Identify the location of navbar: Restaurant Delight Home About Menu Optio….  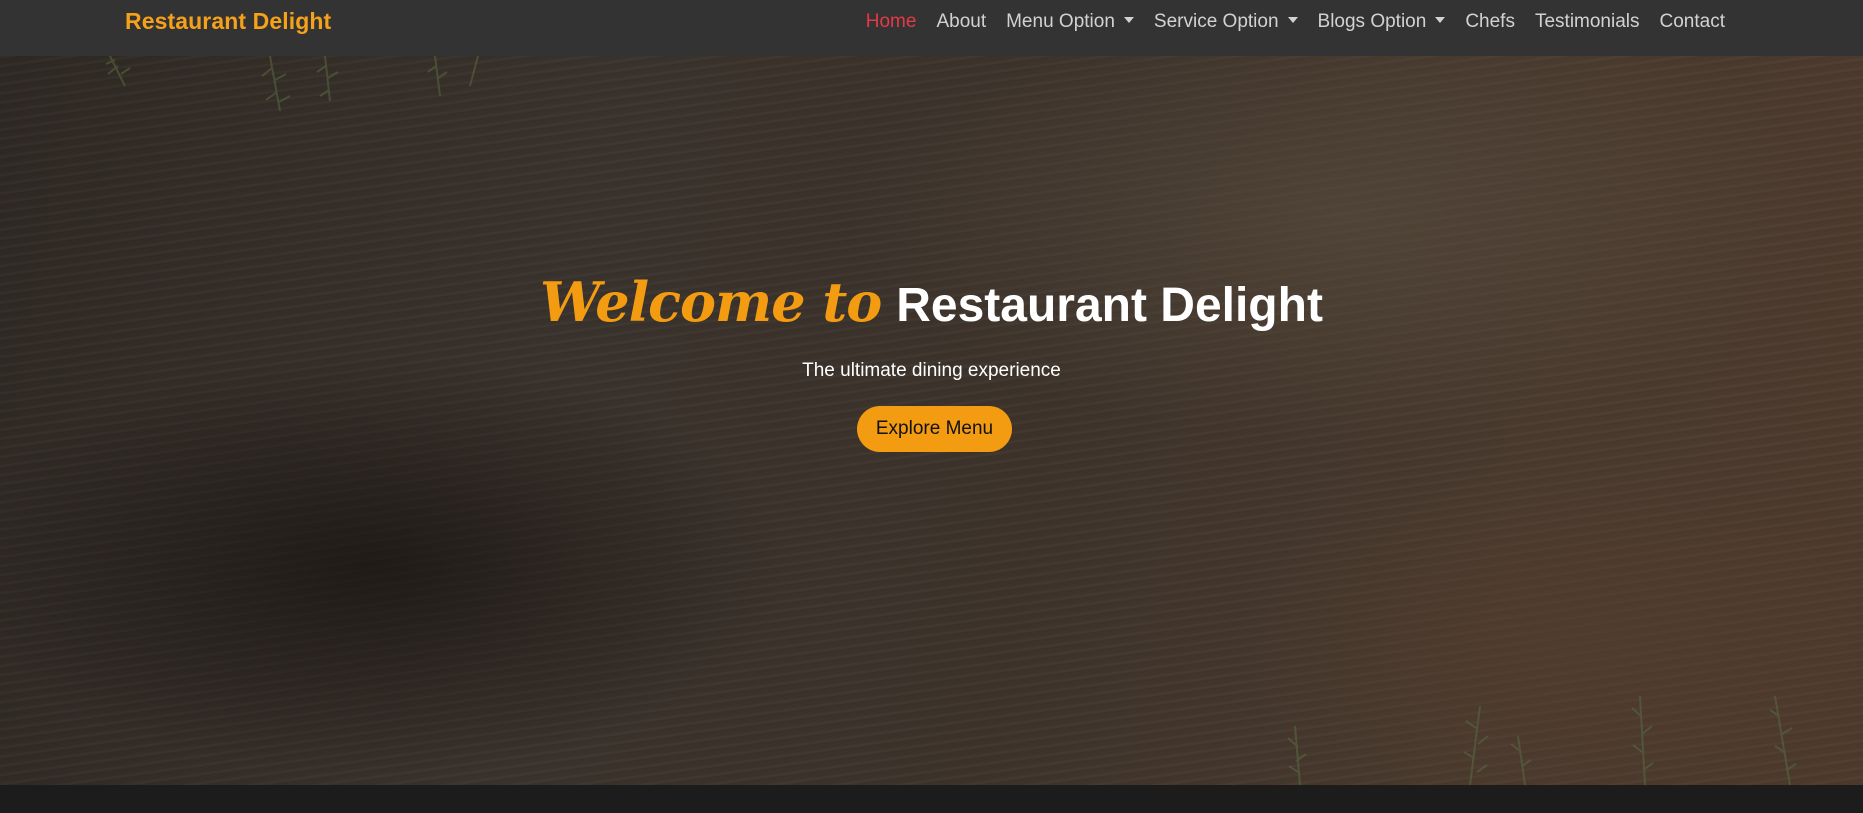
(931, 28).